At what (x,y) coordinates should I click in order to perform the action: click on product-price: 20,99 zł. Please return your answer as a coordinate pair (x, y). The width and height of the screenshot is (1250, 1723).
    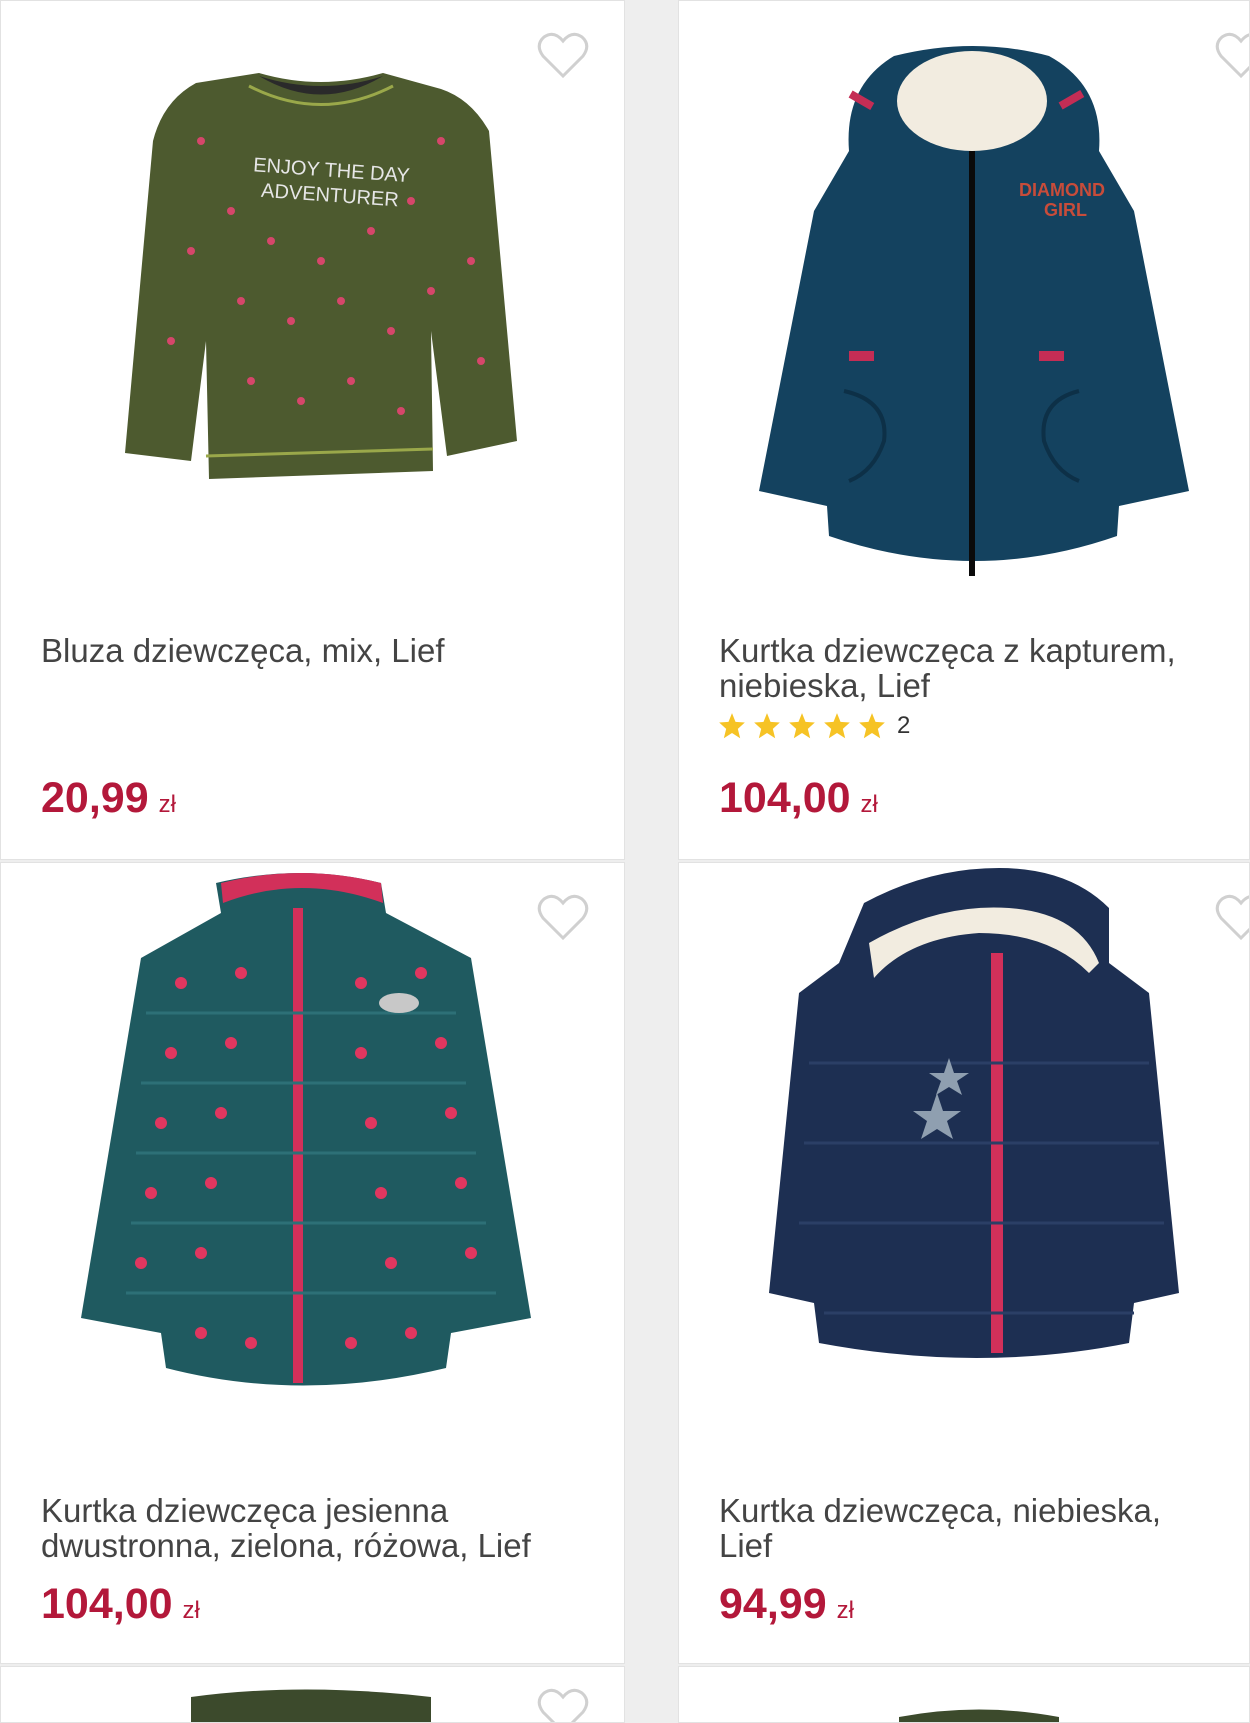
    Looking at the image, I should click on (108, 798).